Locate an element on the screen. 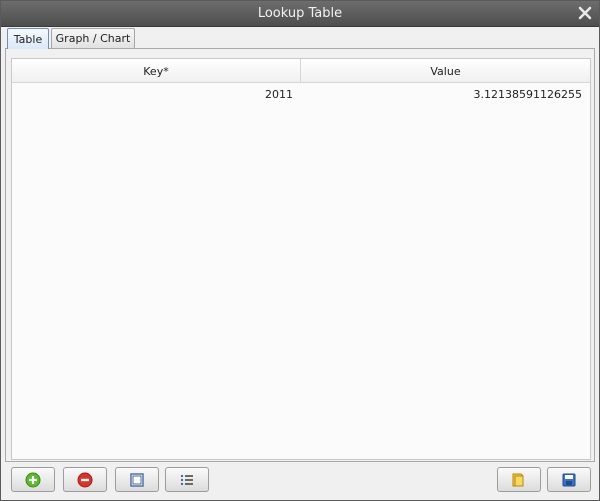  table-header: Key* Value is located at coordinates (301, 71).